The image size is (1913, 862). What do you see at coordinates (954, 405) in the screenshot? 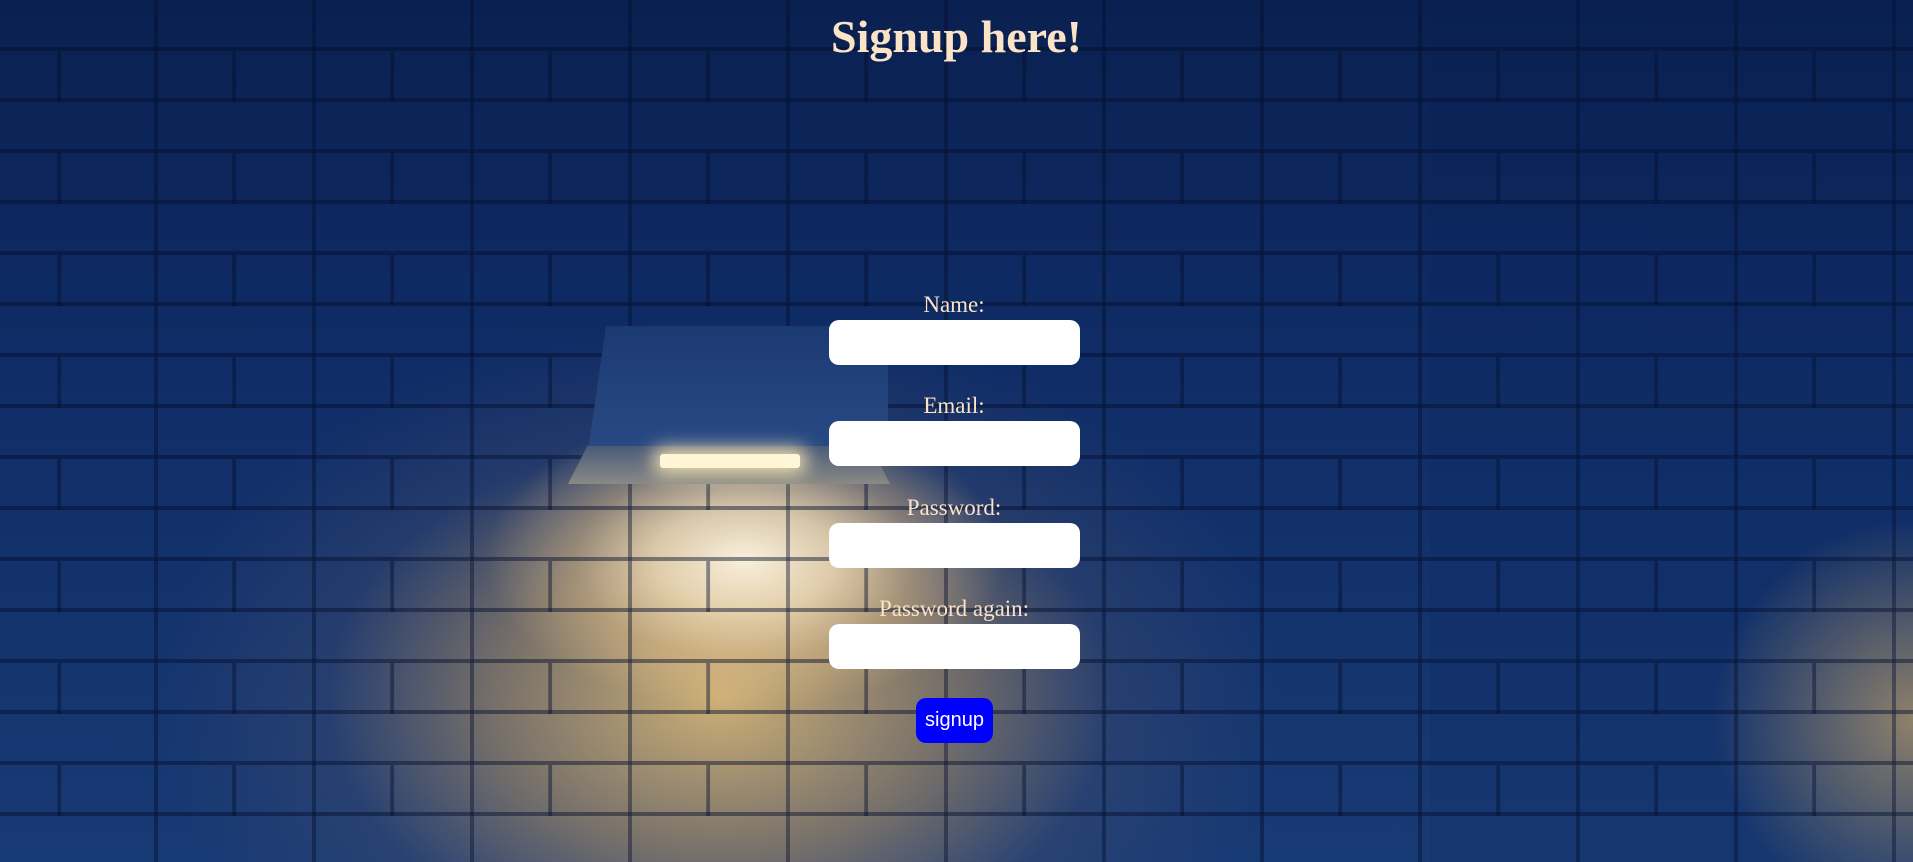
I see `email-label: Email:` at bounding box center [954, 405].